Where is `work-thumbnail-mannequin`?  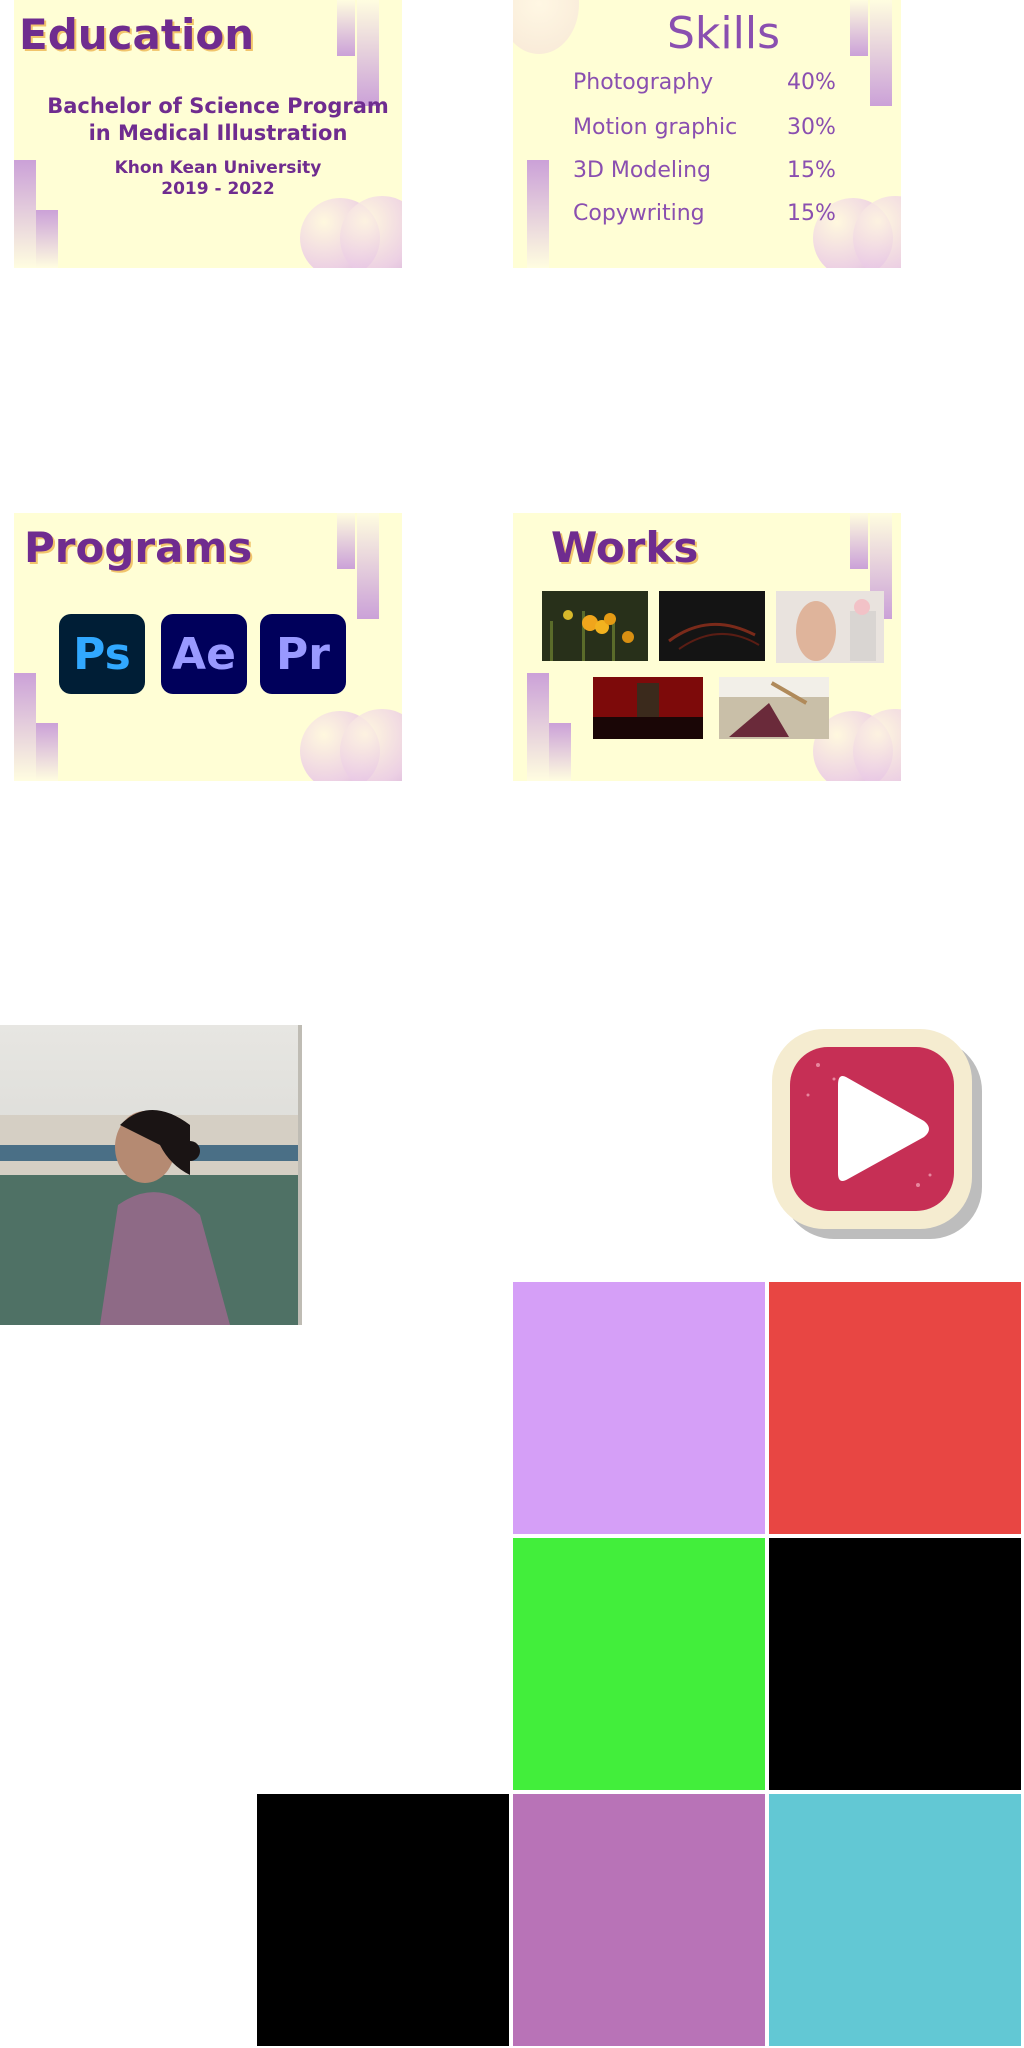
work-thumbnail-mannequin is located at coordinates (830, 627).